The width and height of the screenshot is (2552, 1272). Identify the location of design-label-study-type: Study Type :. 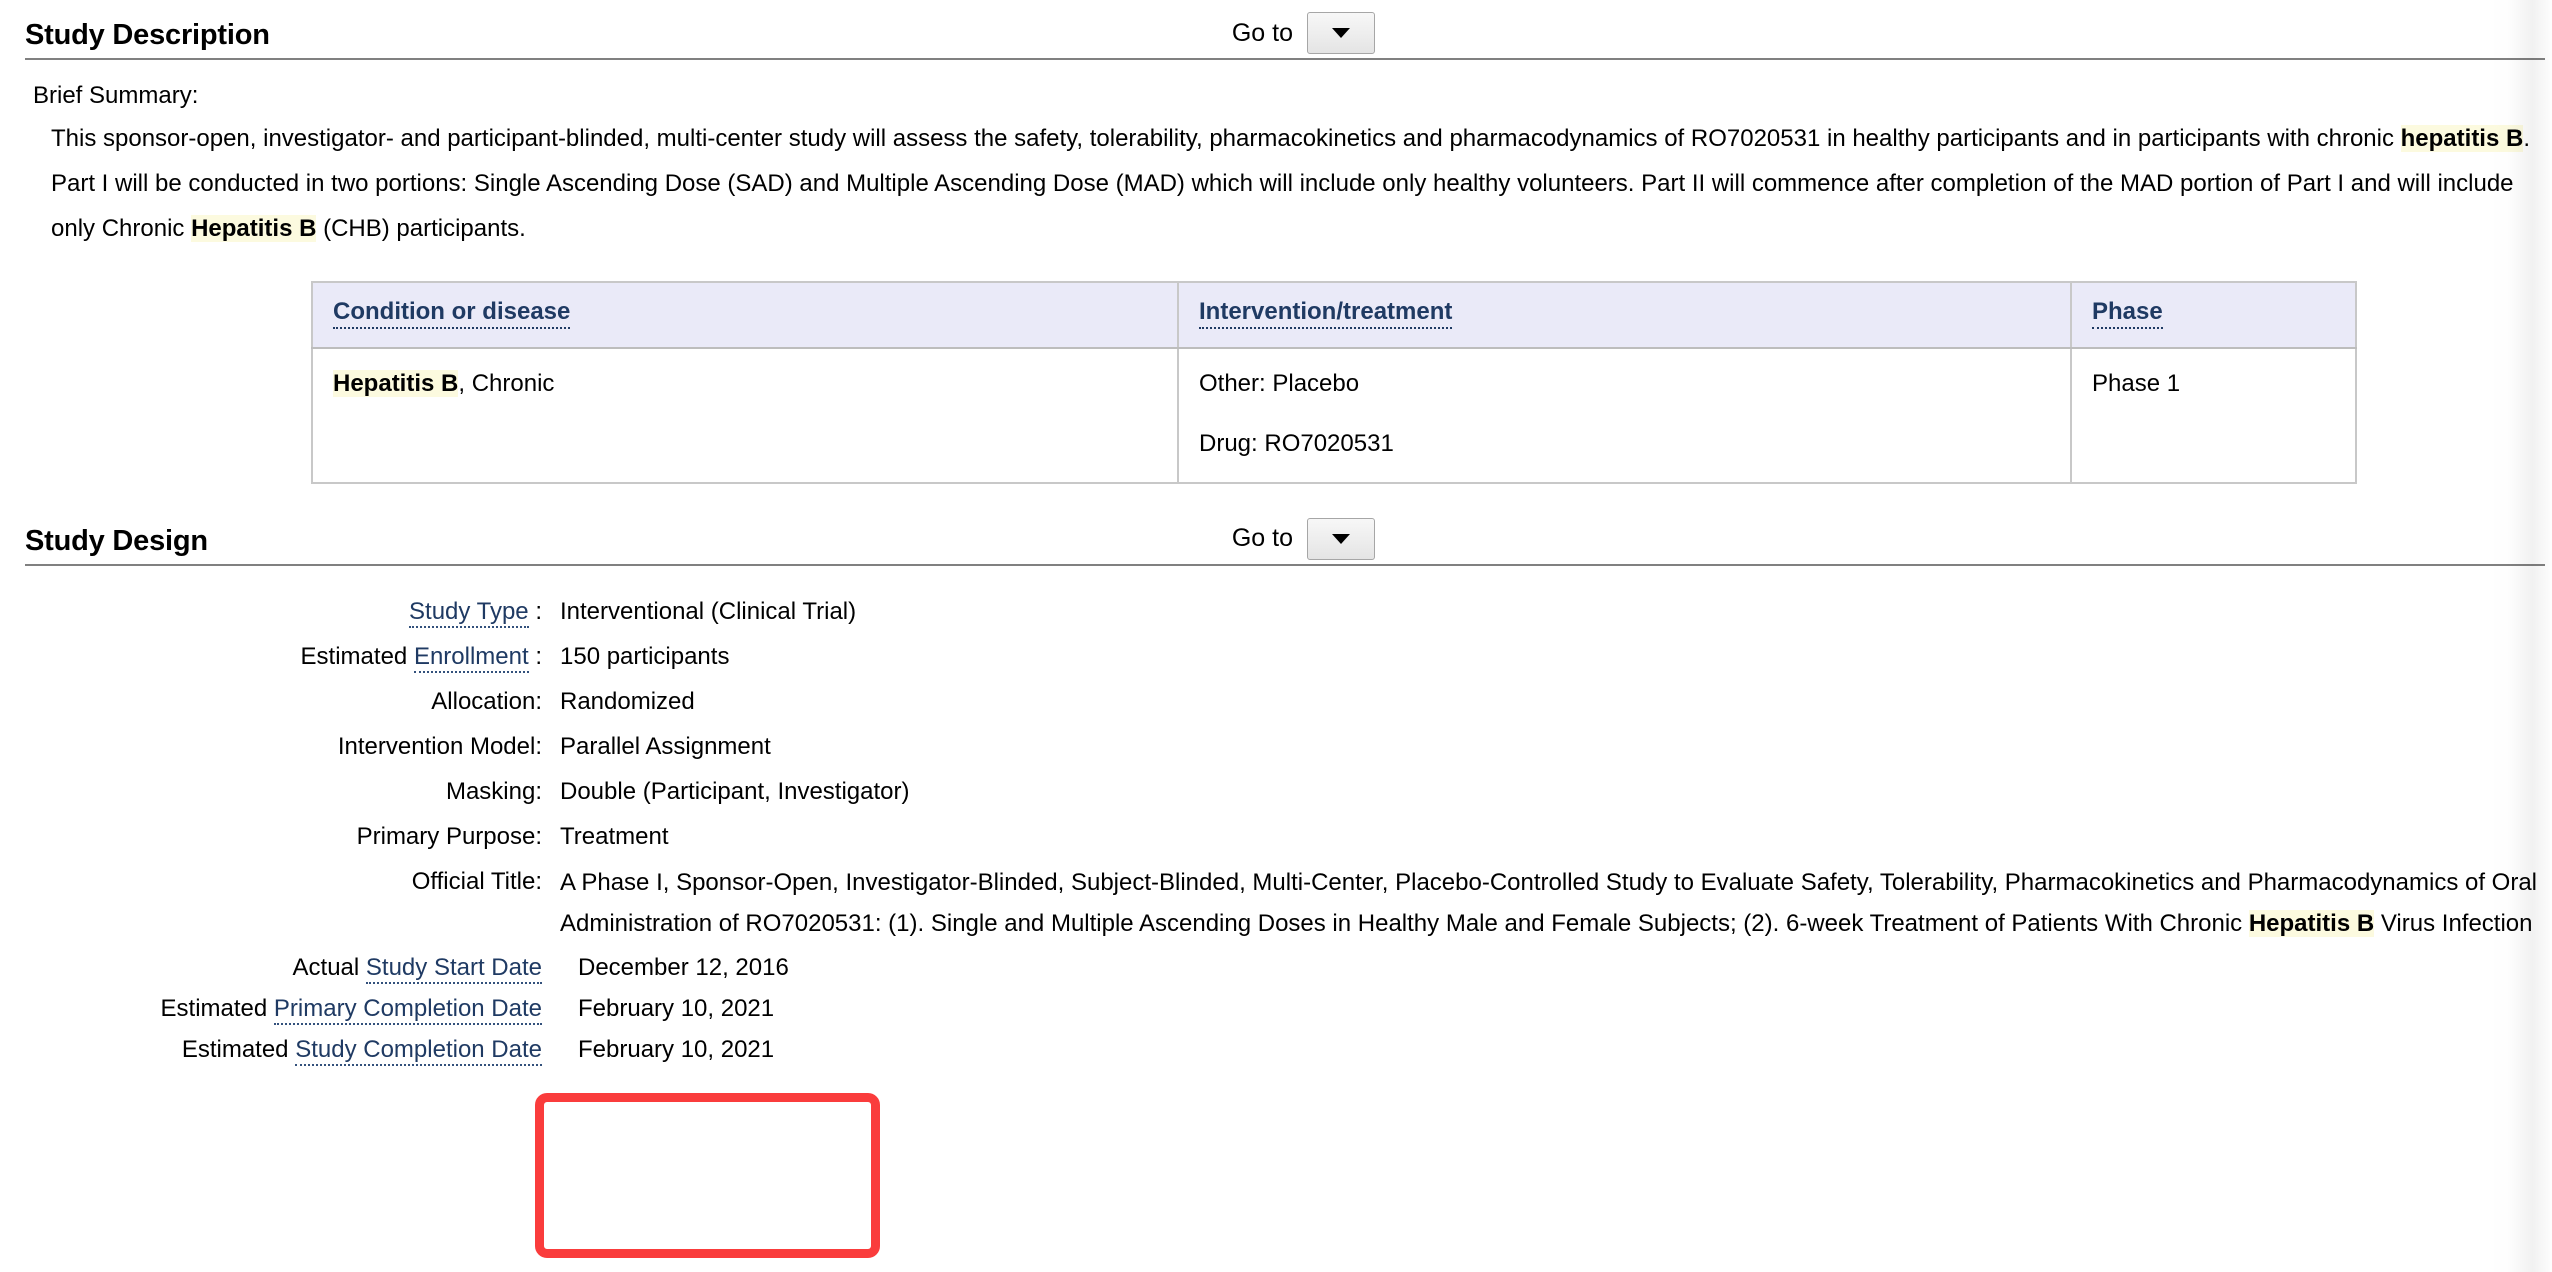
(271, 612).